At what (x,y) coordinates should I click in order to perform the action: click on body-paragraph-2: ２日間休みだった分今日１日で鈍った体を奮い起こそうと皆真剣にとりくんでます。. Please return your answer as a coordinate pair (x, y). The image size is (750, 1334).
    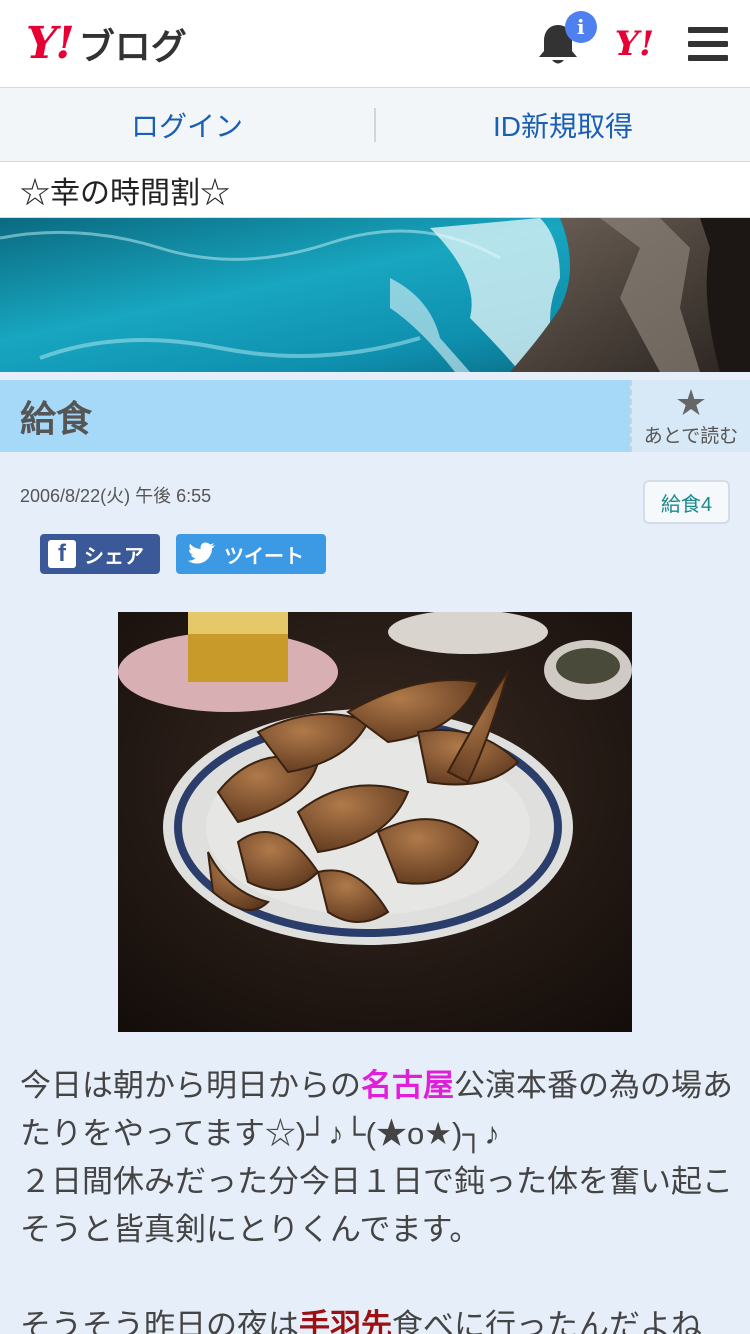
    Looking at the image, I should click on (376, 1205).